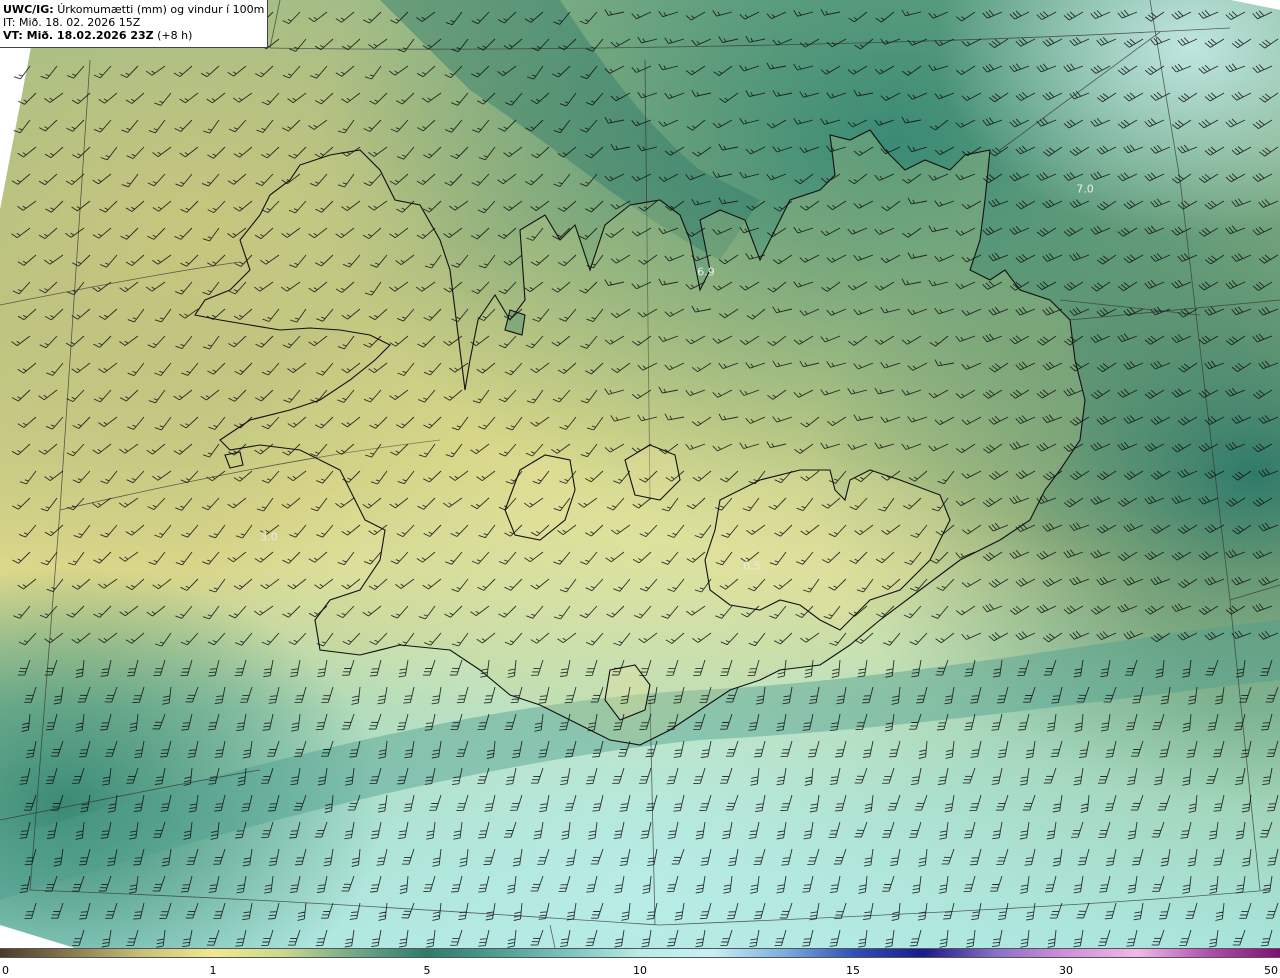 Image resolution: width=1280 pixels, height=978 pixels. What do you see at coordinates (173, 35) in the screenshot?
I see `forecast-hour: (+8 h)` at bounding box center [173, 35].